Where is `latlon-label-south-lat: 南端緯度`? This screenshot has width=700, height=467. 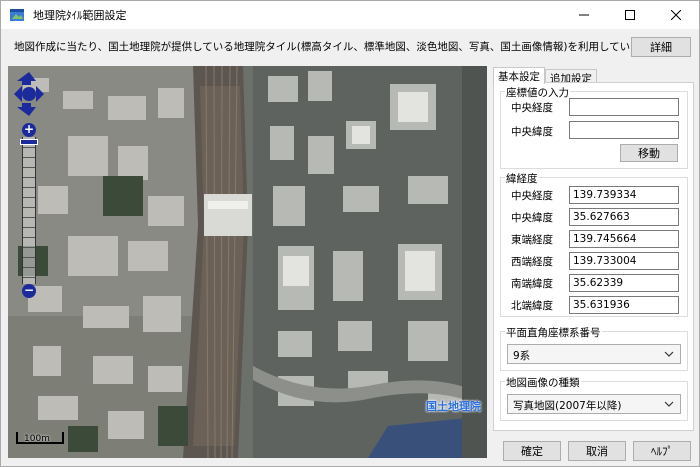
latlon-label-south-lat: 南端緯度 is located at coordinates (532, 284).